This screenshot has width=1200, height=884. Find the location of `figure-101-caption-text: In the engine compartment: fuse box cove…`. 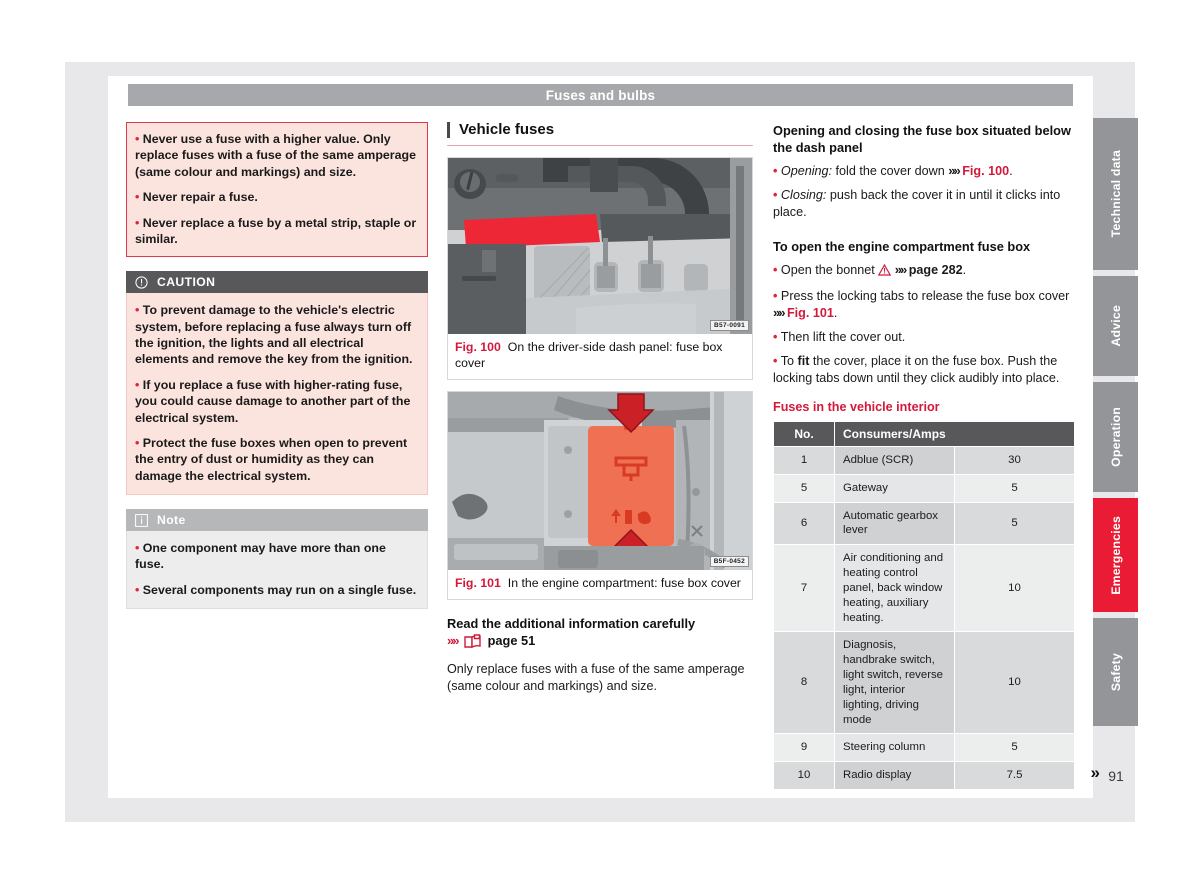

figure-101-caption-text: In the engine compartment: fuse box cove… is located at coordinates (624, 582).